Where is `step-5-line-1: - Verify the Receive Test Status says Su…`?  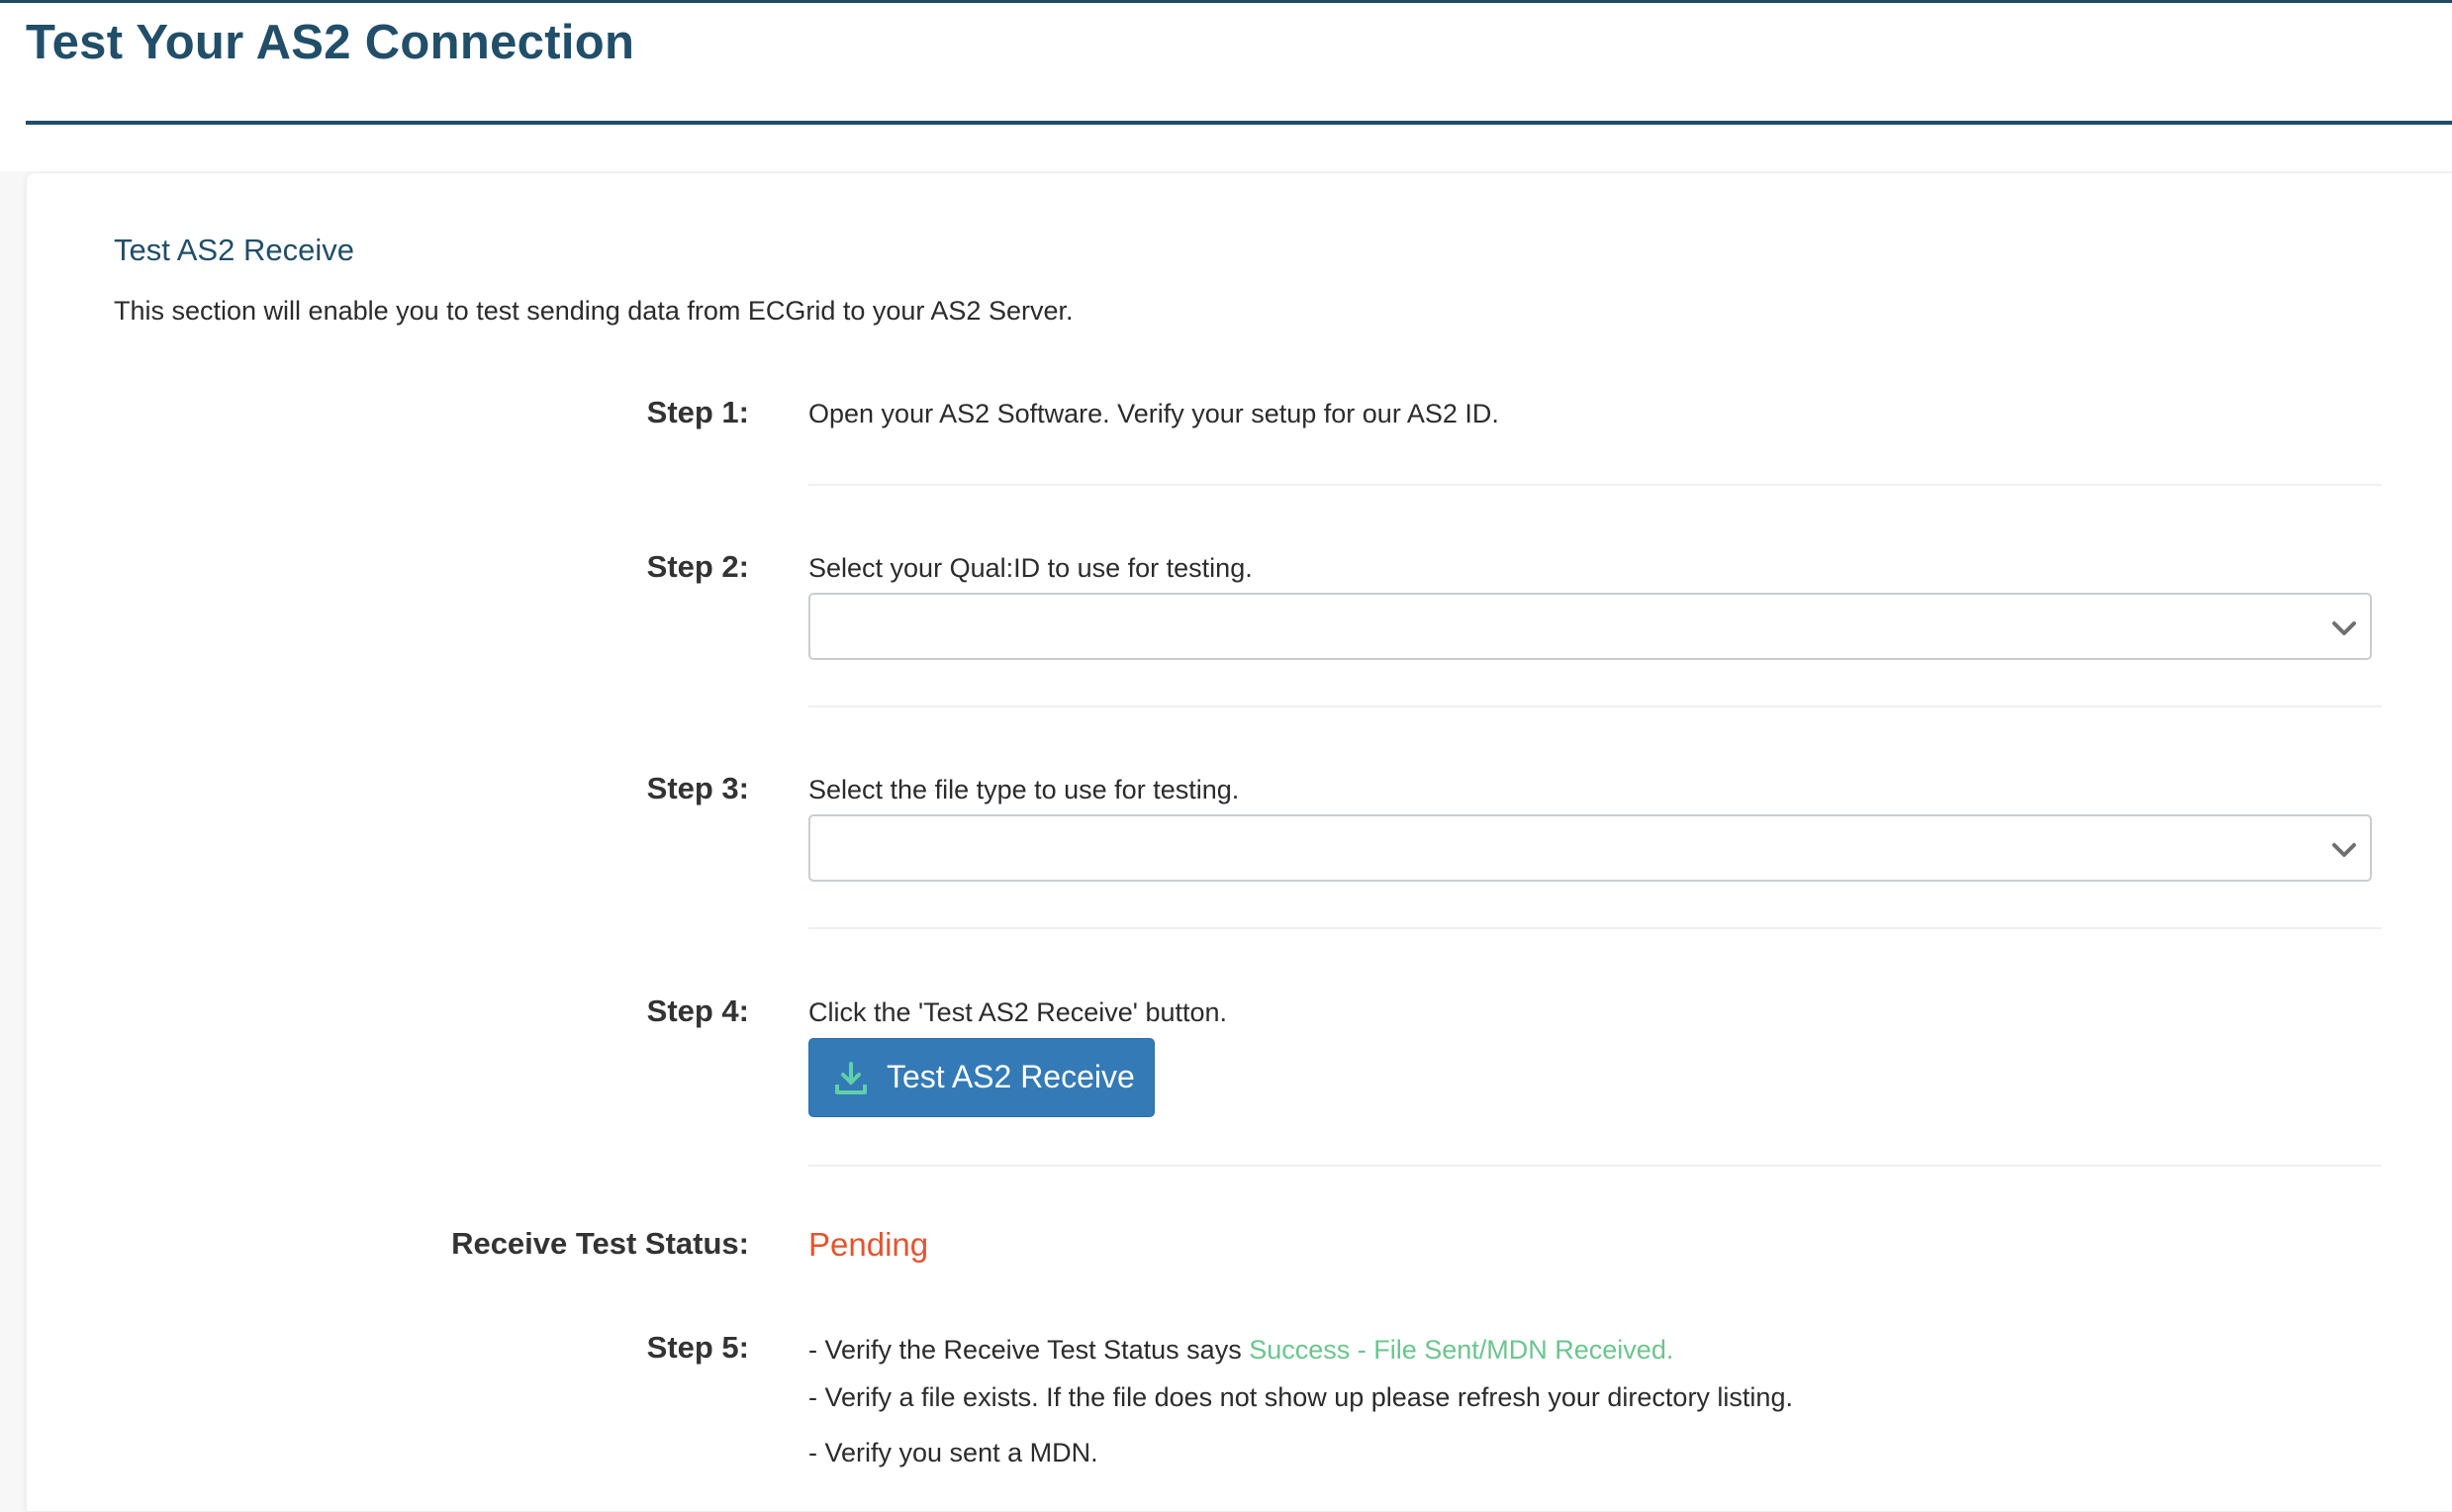 step-5-line-1: - Verify the Receive Test Status says Su… is located at coordinates (1240, 1350).